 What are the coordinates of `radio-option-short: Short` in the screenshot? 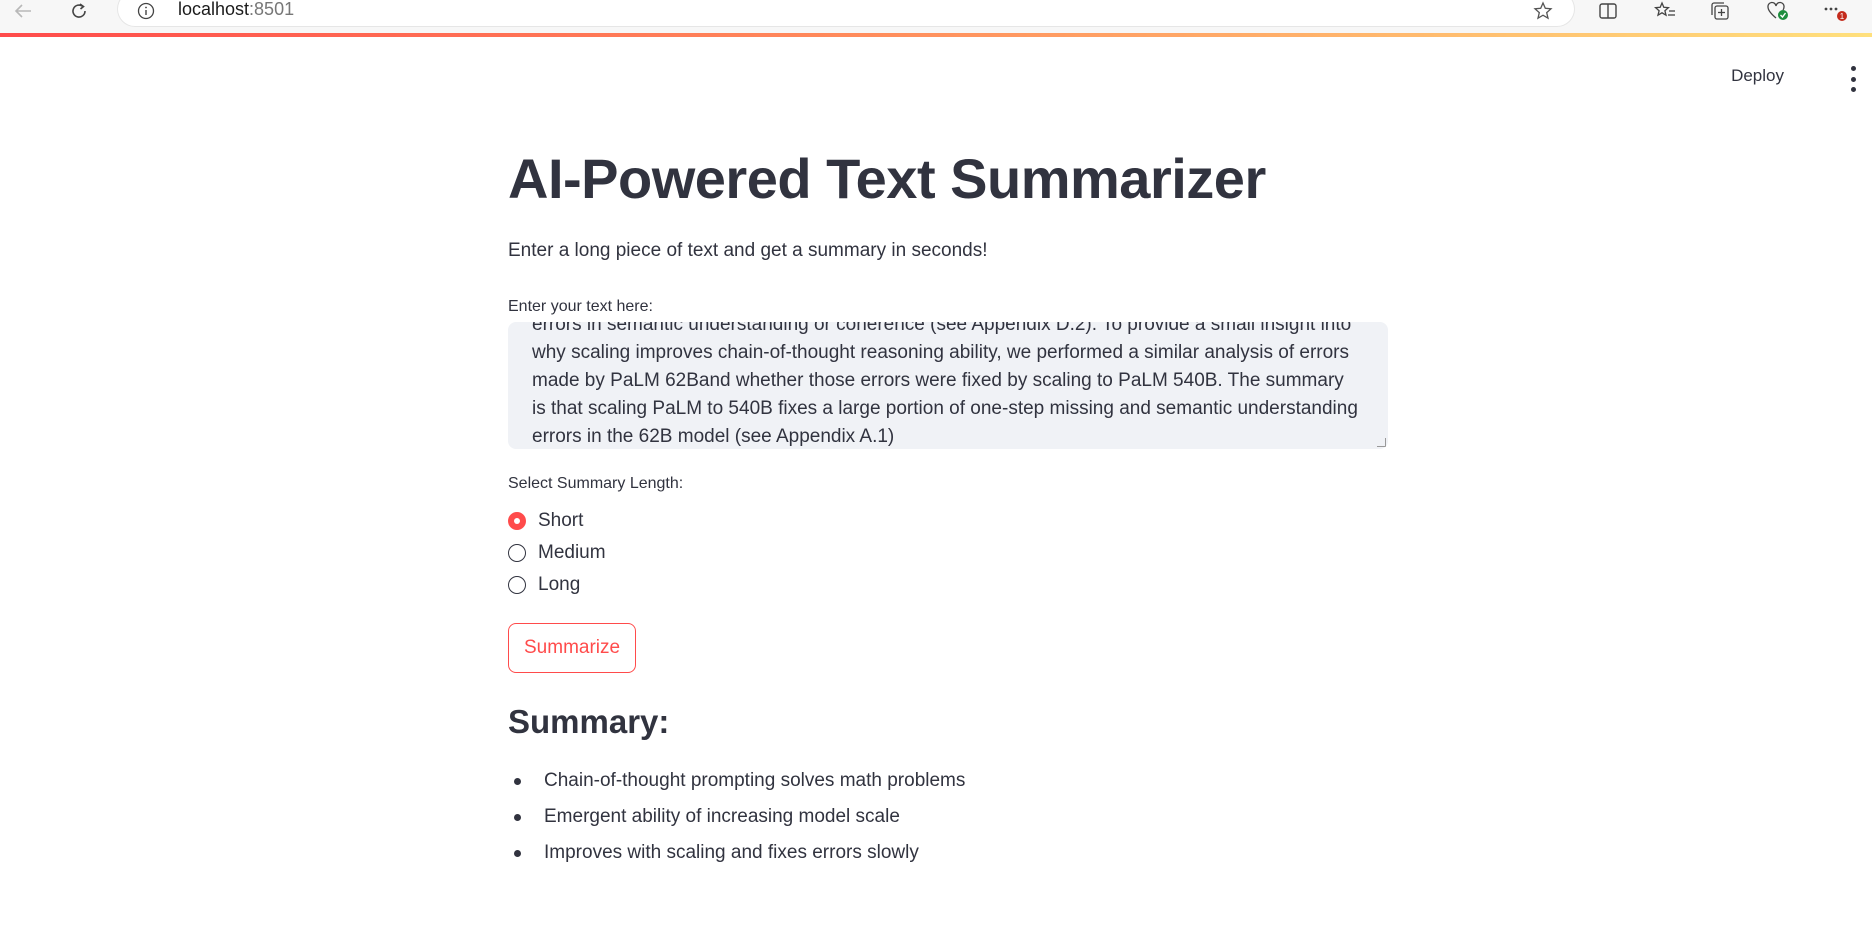 It's located at (948, 521).